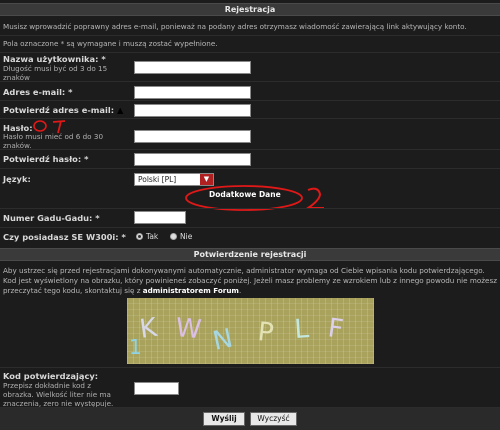 Image resolution: width=500 pixels, height=430 pixels. I want to click on captcha-image: K W N P L F 1, so click(250, 331).